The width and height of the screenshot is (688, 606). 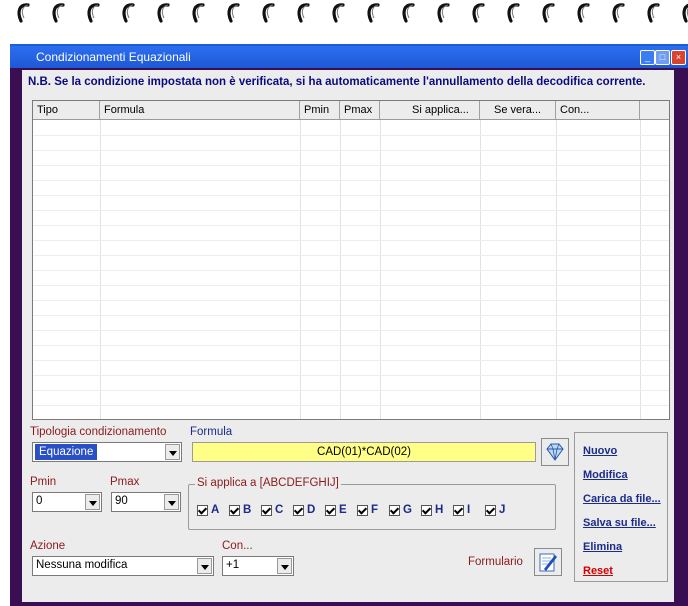 I want to click on checkbox-label: G, so click(x=407, y=510).